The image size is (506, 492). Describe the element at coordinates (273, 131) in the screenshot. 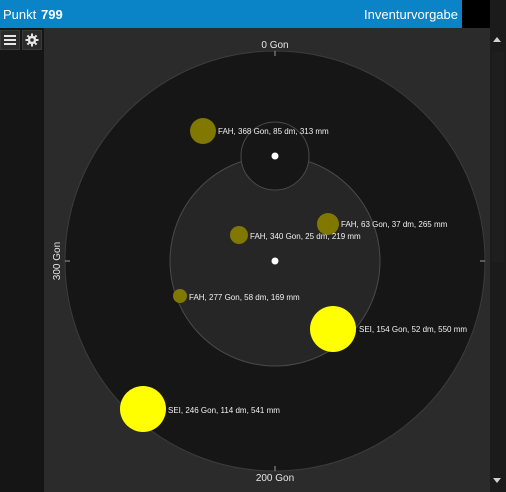

I see `object-label: FAH, 368 Gon, 85 dm, 313 mm` at that location.